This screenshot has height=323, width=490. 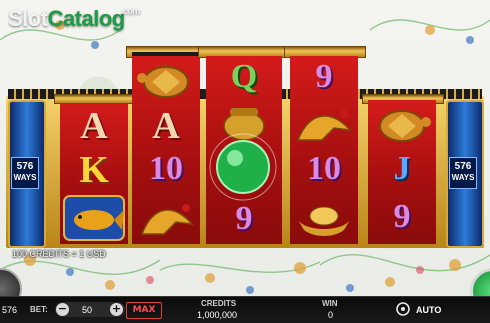 What do you see at coordinates (116, 309) in the screenshot?
I see `bet-increase-button: +` at bounding box center [116, 309].